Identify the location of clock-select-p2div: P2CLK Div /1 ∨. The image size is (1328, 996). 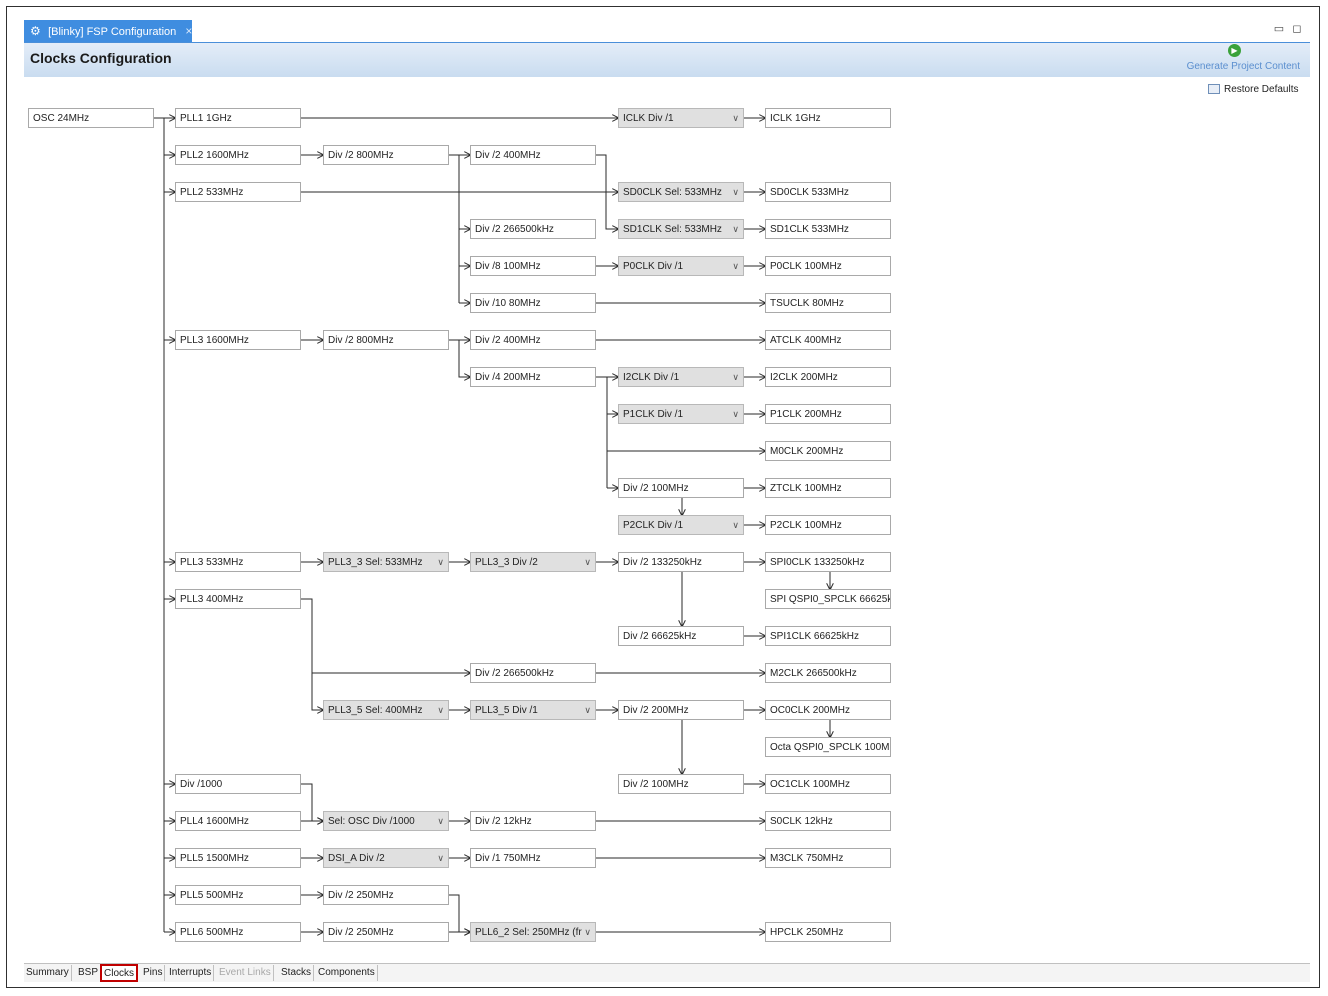
(681, 525).